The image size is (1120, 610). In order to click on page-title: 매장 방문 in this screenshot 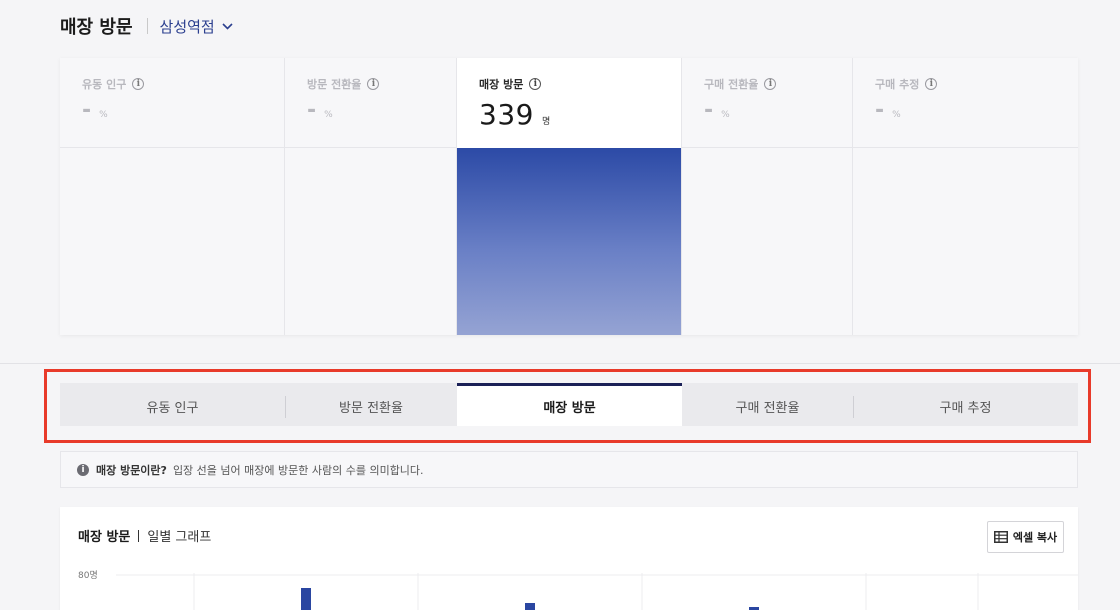, I will do `click(96, 27)`.